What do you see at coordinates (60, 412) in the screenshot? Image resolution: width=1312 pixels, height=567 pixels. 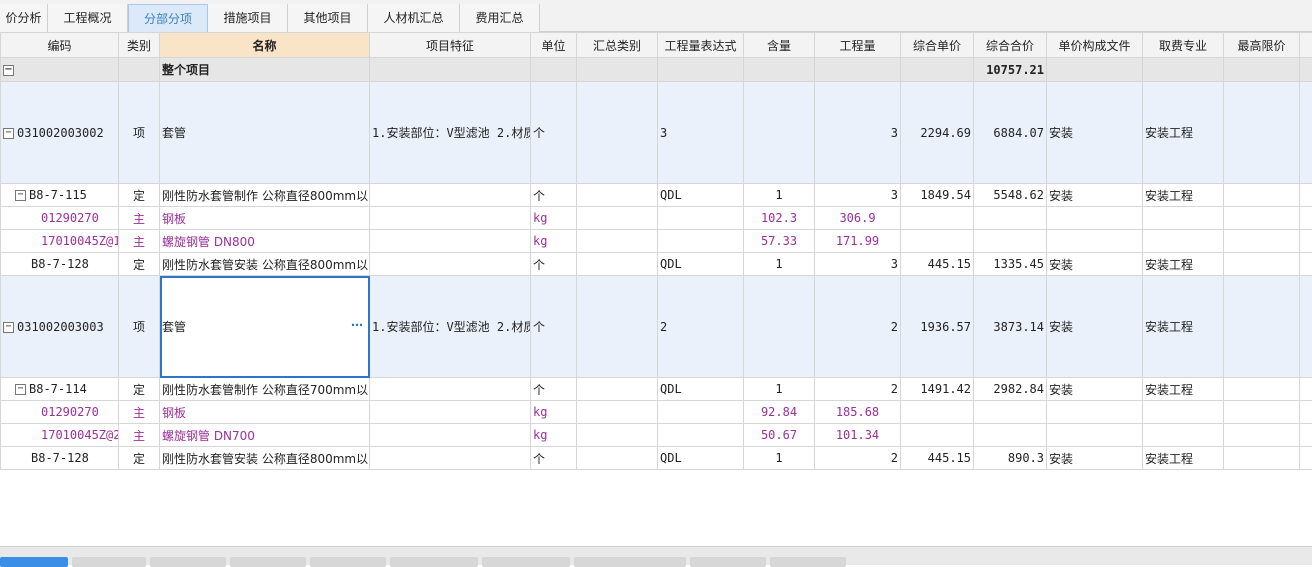 I see `code-cell: 01290270` at bounding box center [60, 412].